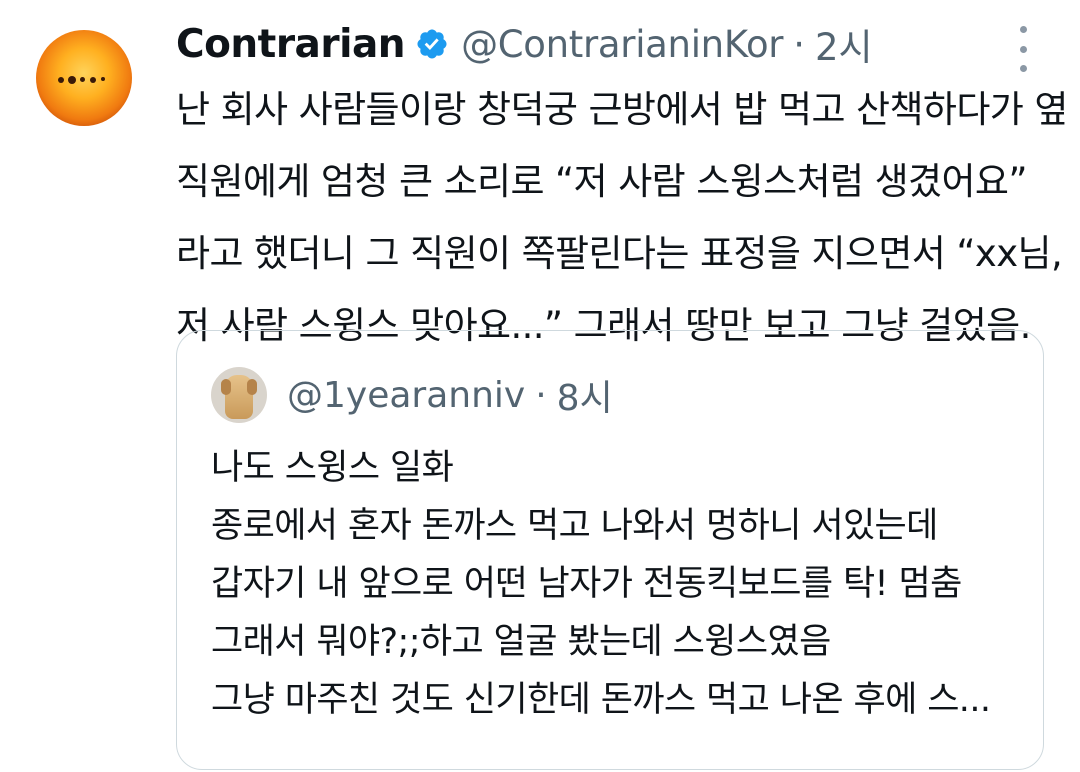 This screenshot has height=772, width=1080. I want to click on verified-badge-icon, so click(432, 44).